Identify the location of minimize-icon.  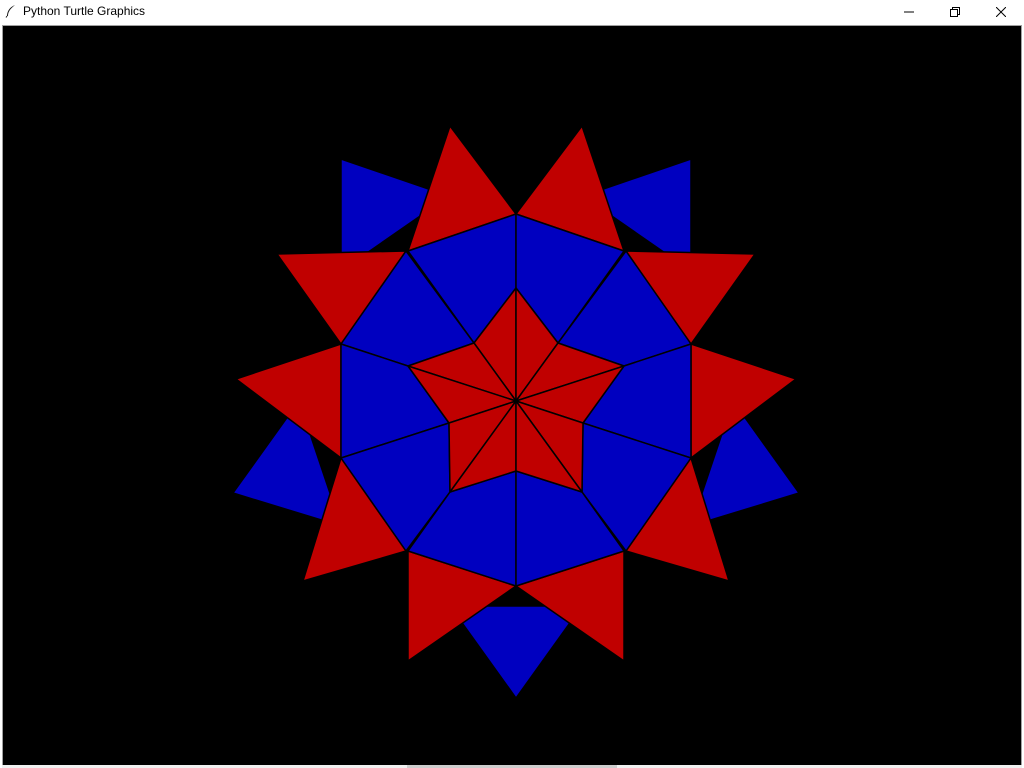
(909, 11).